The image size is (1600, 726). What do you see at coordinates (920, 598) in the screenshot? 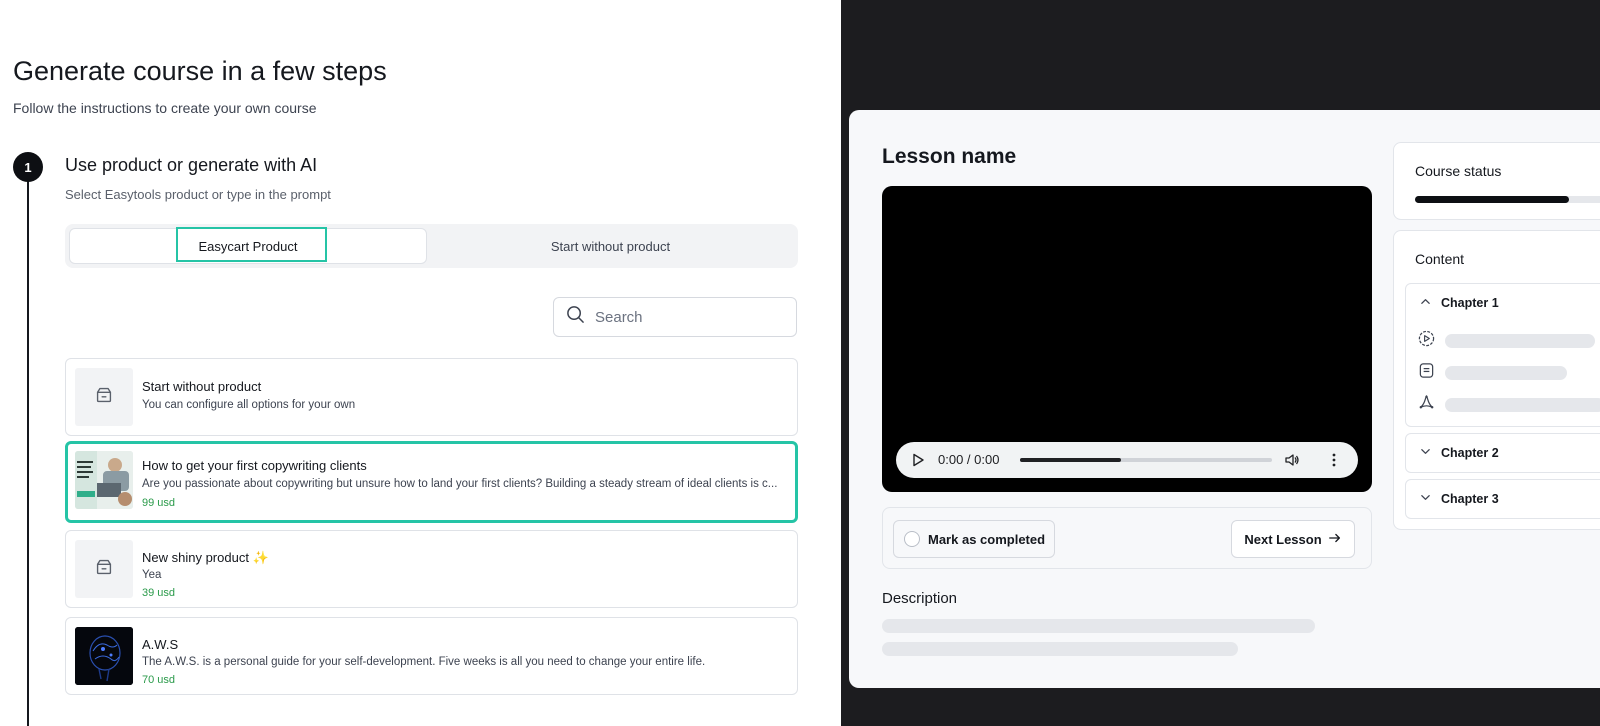
I see `description-label: Description` at bounding box center [920, 598].